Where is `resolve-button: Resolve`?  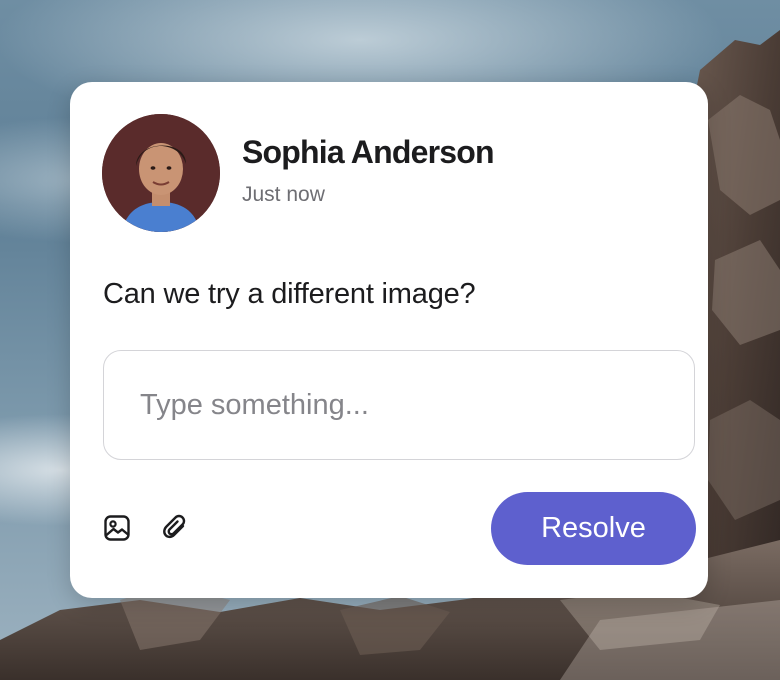 resolve-button: Resolve is located at coordinates (593, 528).